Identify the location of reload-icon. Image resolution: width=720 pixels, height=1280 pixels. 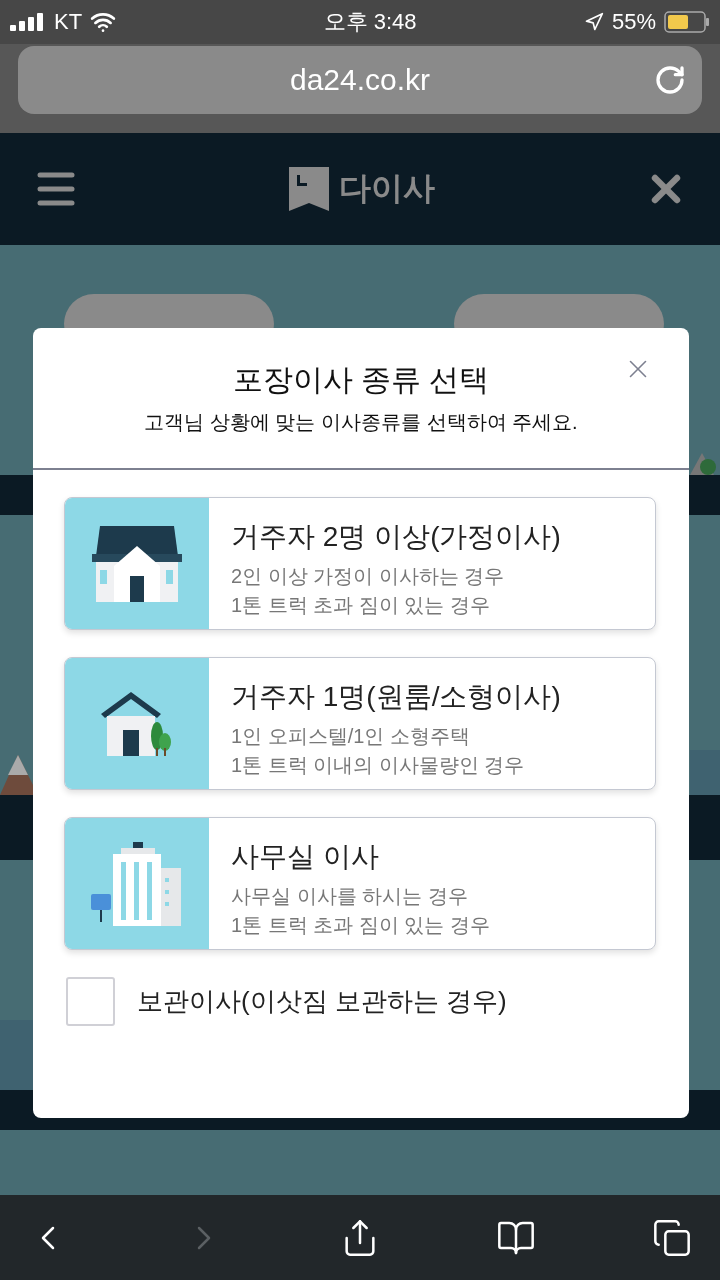
(670, 80).